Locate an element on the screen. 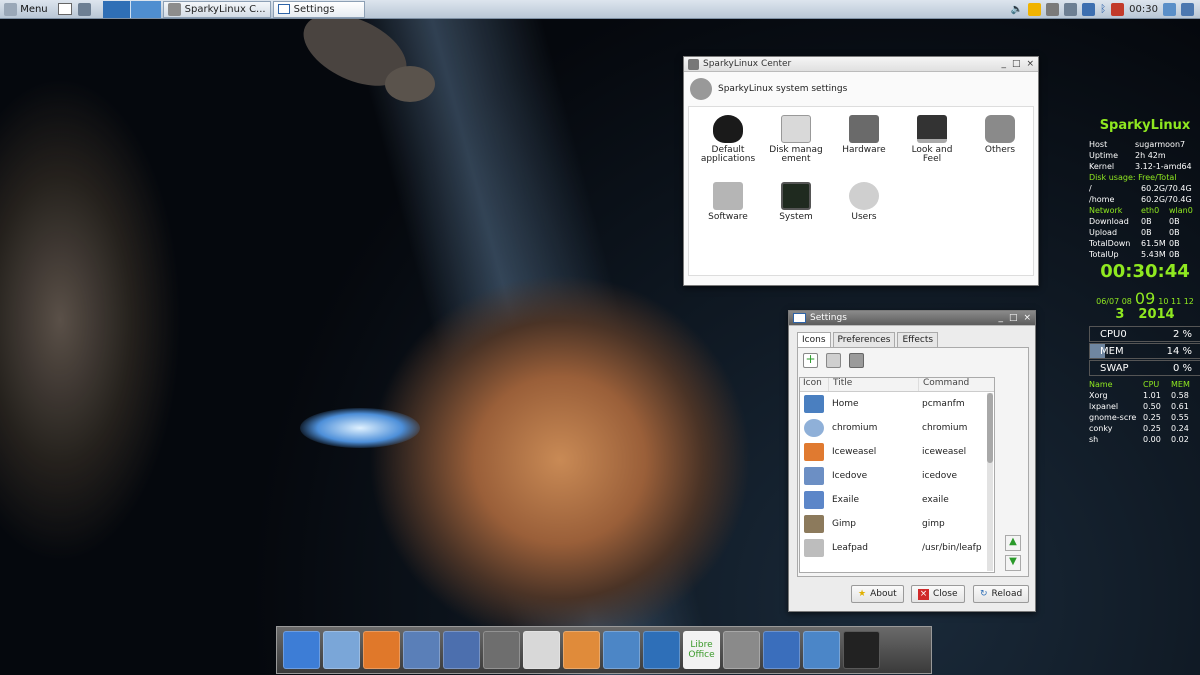 The height and width of the screenshot is (675, 1200). libreoffice-icon: Libre Office is located at coordinates (701, 650).